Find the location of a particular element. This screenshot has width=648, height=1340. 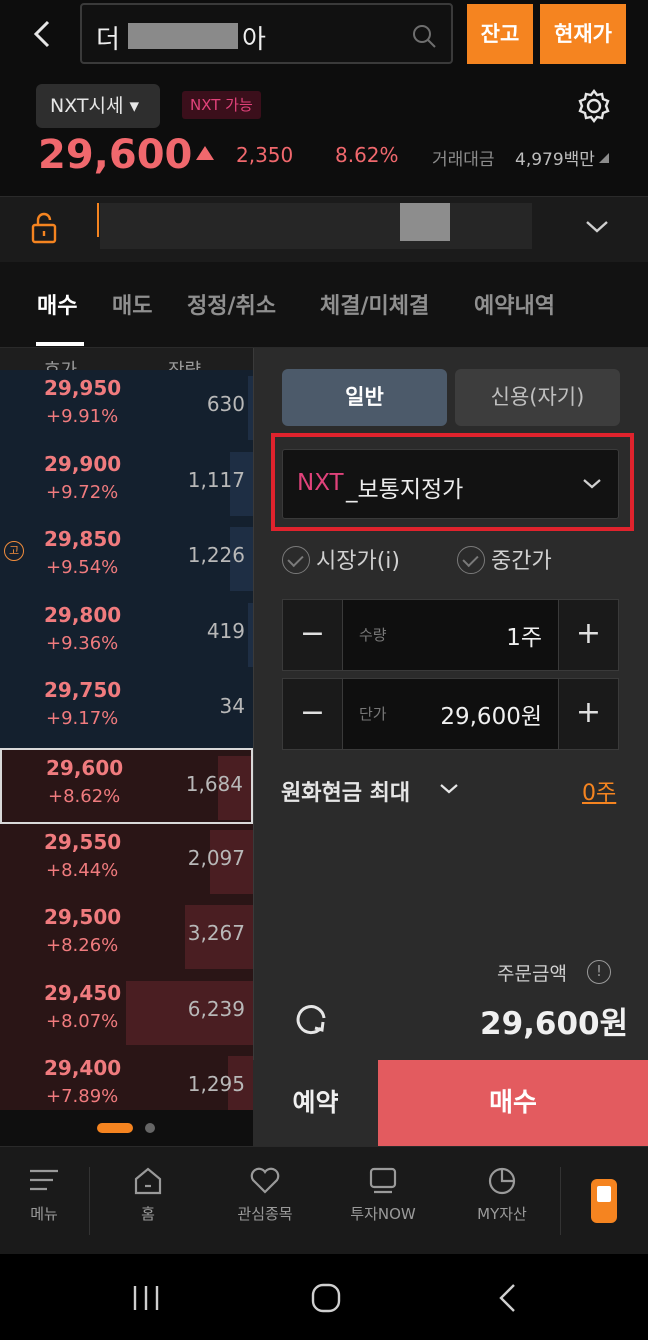

order-condition-dropdown: NXT _보통지정가 is located at coordinates (450, 484).